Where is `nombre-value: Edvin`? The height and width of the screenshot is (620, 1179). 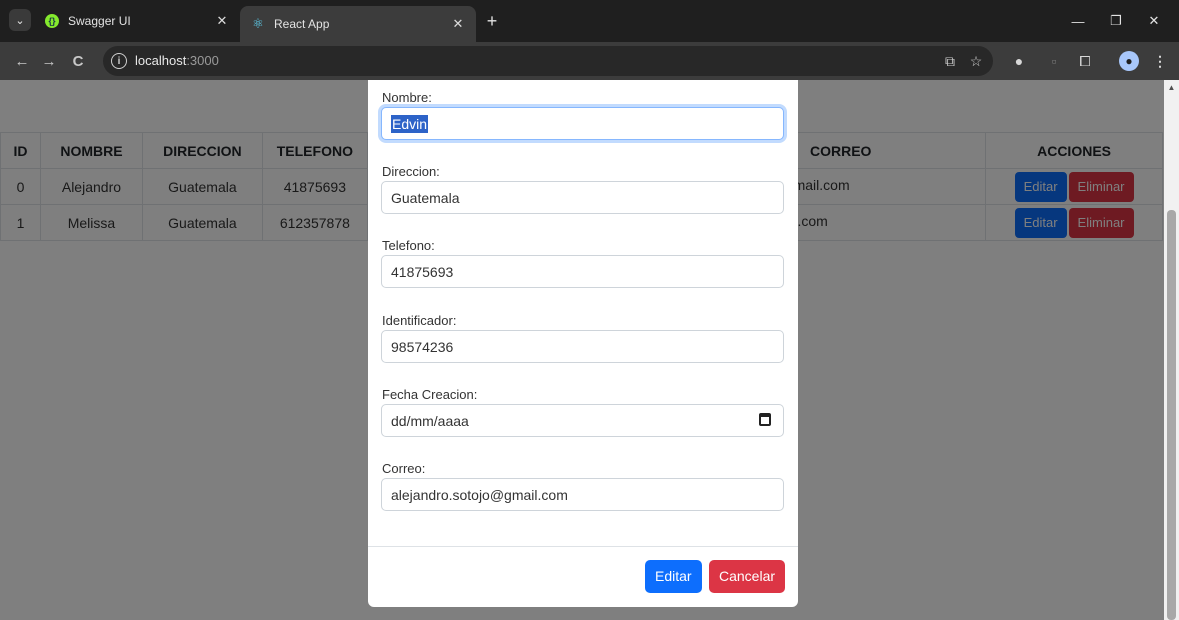
nombre-value: Edvin is located at coordinates (410, 123).